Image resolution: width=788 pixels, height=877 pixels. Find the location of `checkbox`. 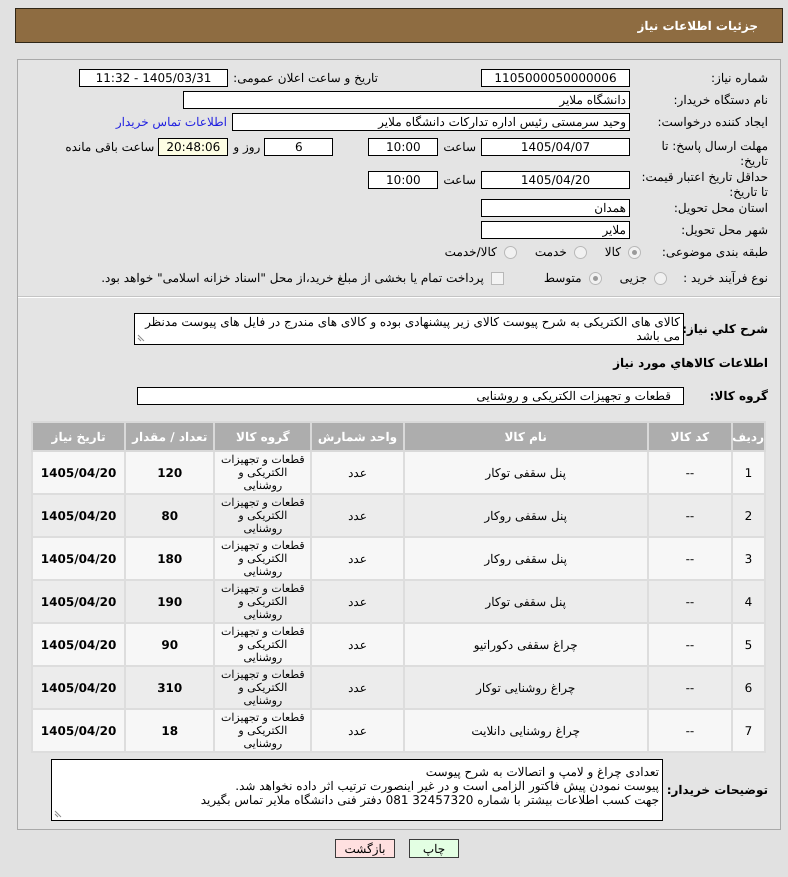

checkbox is located at coordinates (497, 278).